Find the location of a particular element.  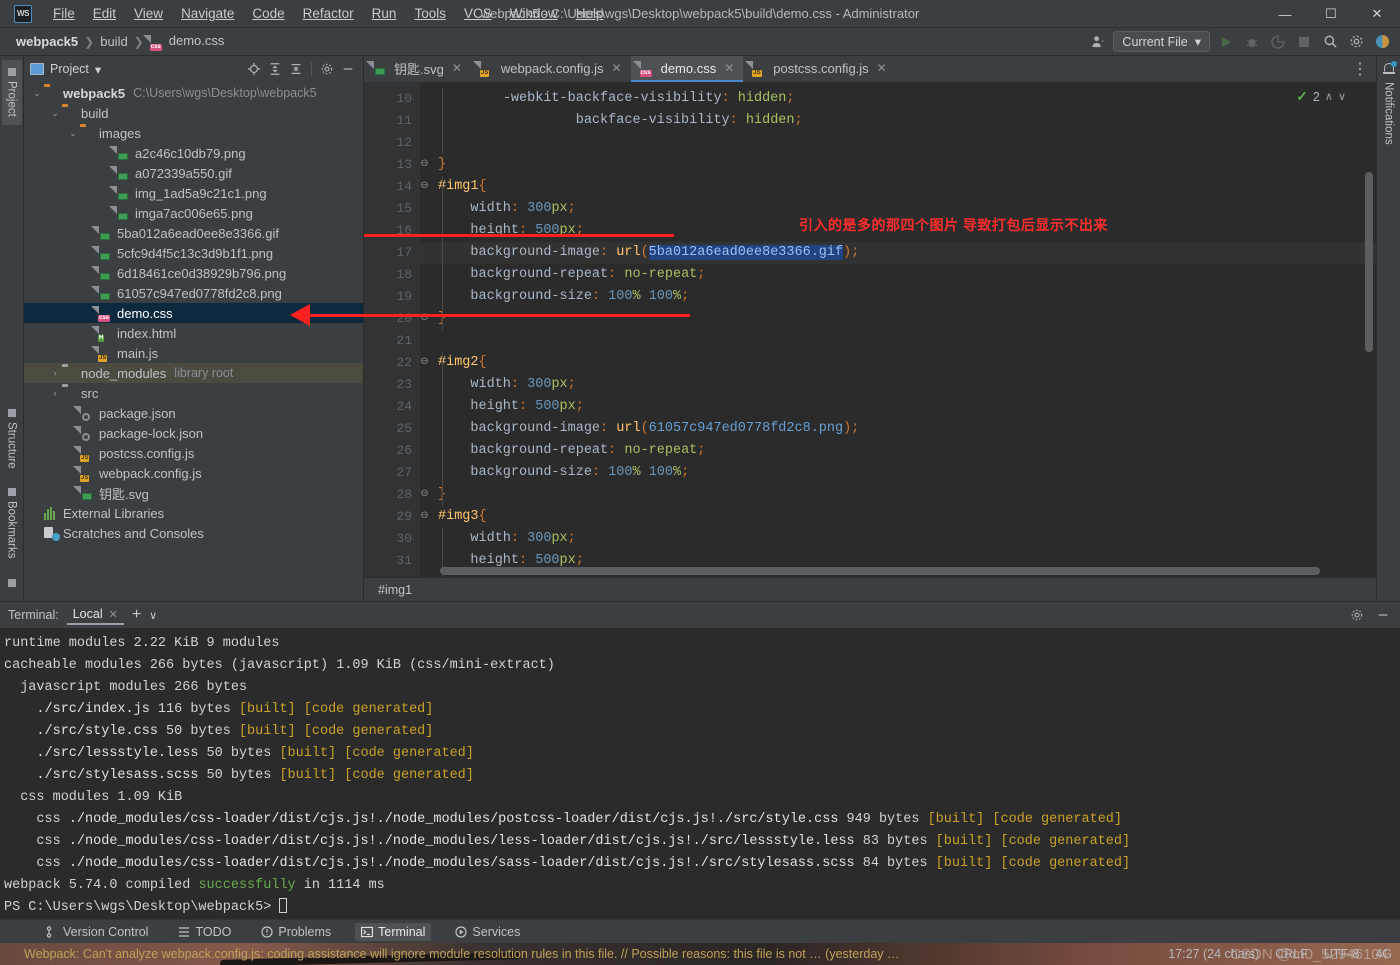

toolwindow-button-terminal: Terminal is located at coordinates (393, 931).